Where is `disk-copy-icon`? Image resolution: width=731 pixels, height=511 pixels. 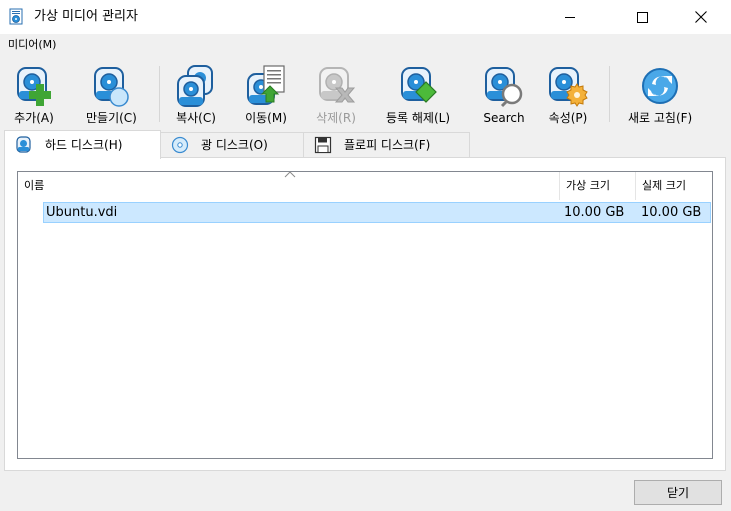 disk-copy-icon is located at coordinates (196, 86).